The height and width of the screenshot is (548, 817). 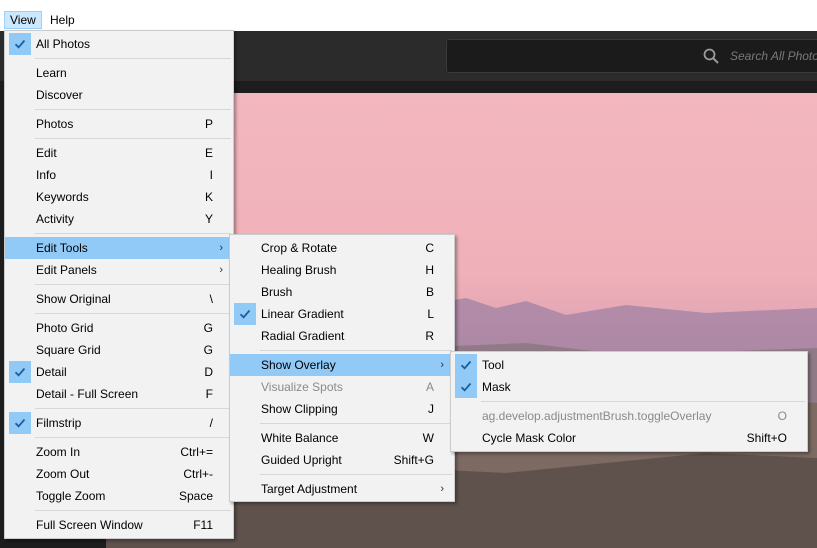 What do you see at coordinates (195, 496) in the screenshot?
I see `menu-item-shortcut: Space` at bounding box center [195, 496].